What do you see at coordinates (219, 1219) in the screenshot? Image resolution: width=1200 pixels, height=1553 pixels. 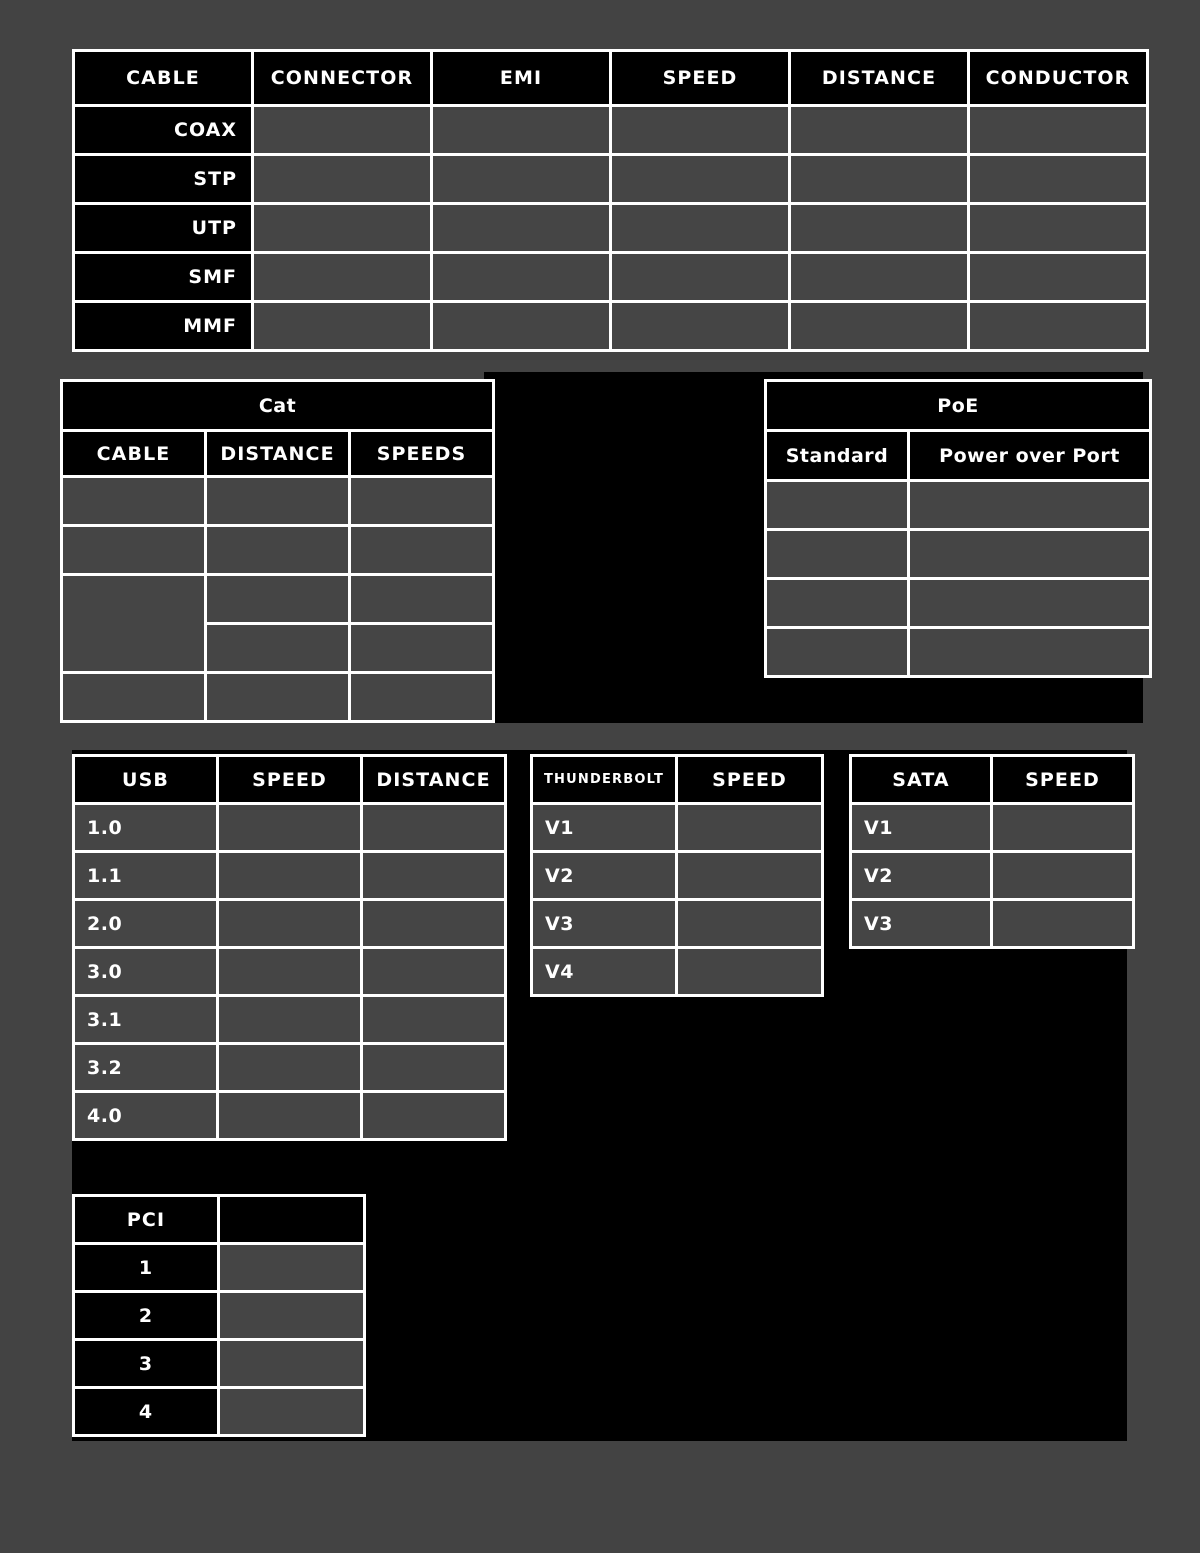 I see `table-header-row: PCI` at bounding box center [219, 1219].